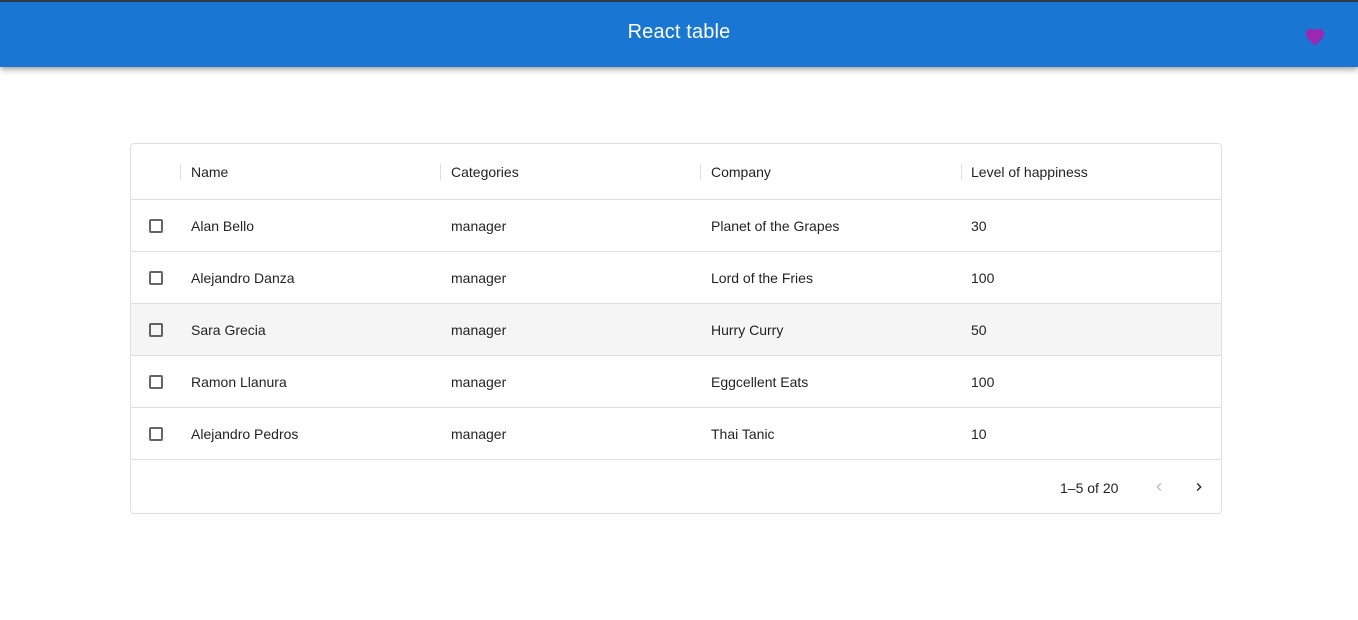  What do you see at coordinates (245, 434) in the screenshot?
I see `cell-name: Alejandro Pedros` at bounding box center [245, 434].